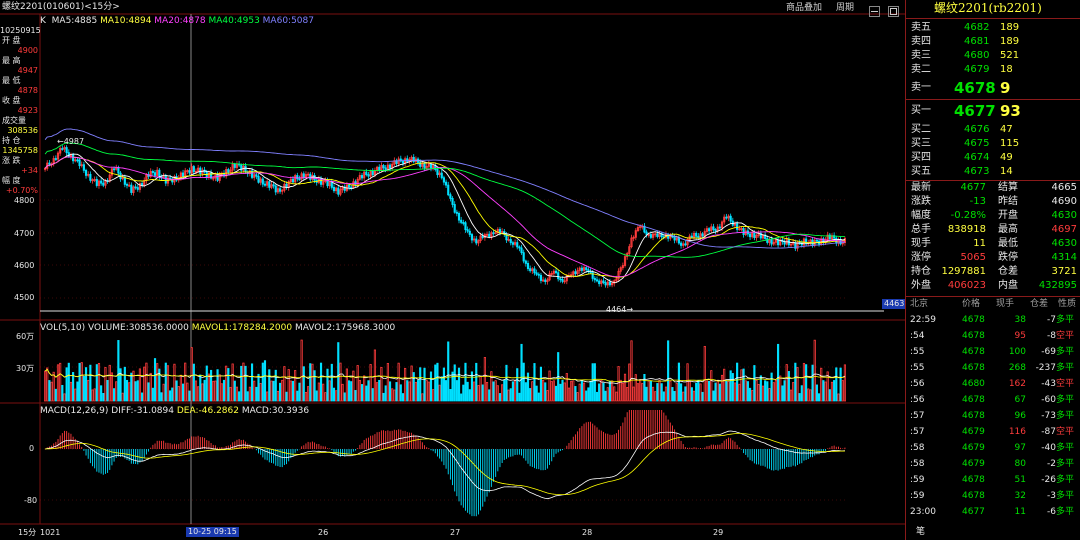 The height and width of the screenshot is (540, 1080). Describe the element at coordinates (21, 190) in the screenshot. I see `bar-info-value: +0.70%` at that location.